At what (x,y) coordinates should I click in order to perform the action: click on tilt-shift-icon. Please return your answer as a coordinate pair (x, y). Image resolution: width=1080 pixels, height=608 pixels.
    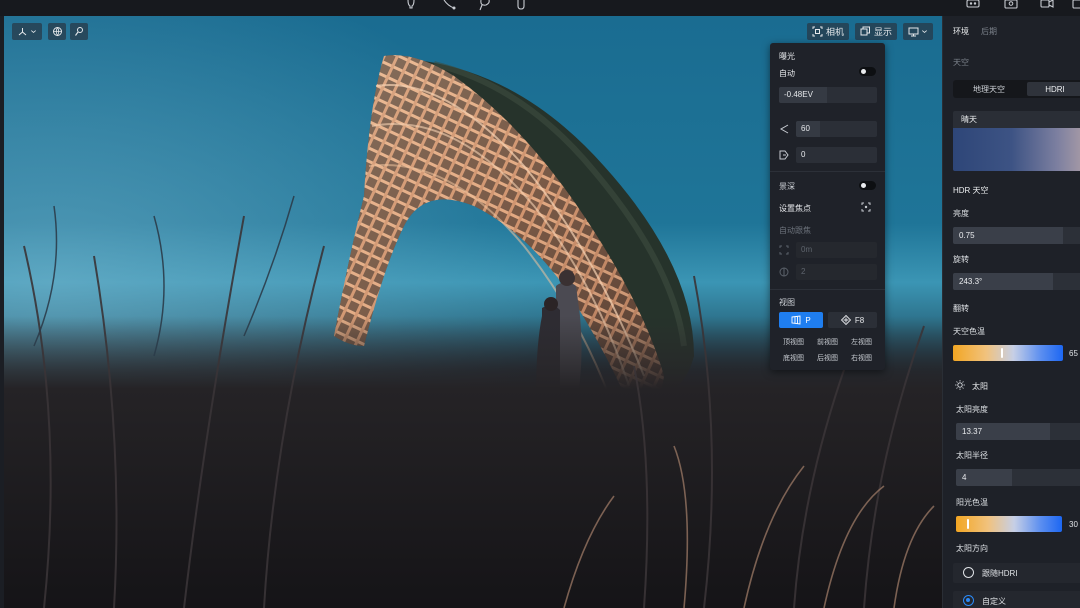
    Looking at the image, I should click on (784, 155).